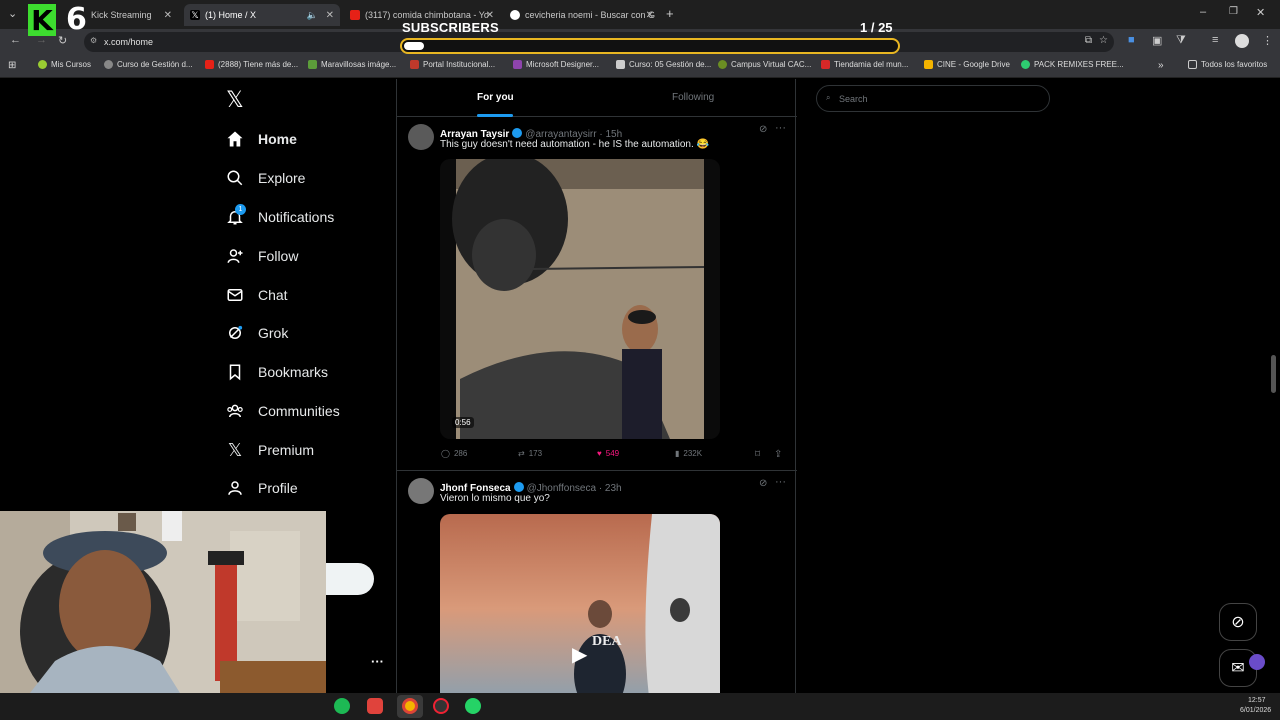  I want to click on grok-fab-icon: ⊘, so click(1238, 622).